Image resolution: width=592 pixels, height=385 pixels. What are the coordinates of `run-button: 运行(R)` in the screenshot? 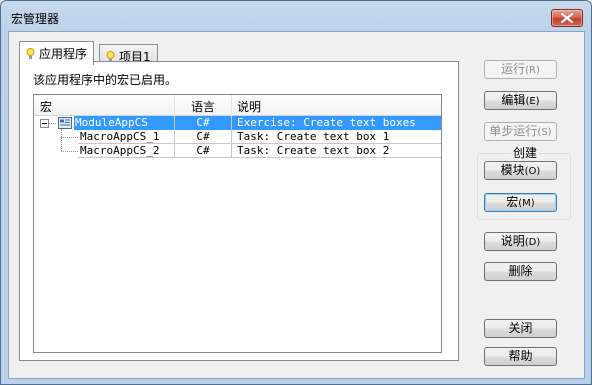 It's located at (520, 69).